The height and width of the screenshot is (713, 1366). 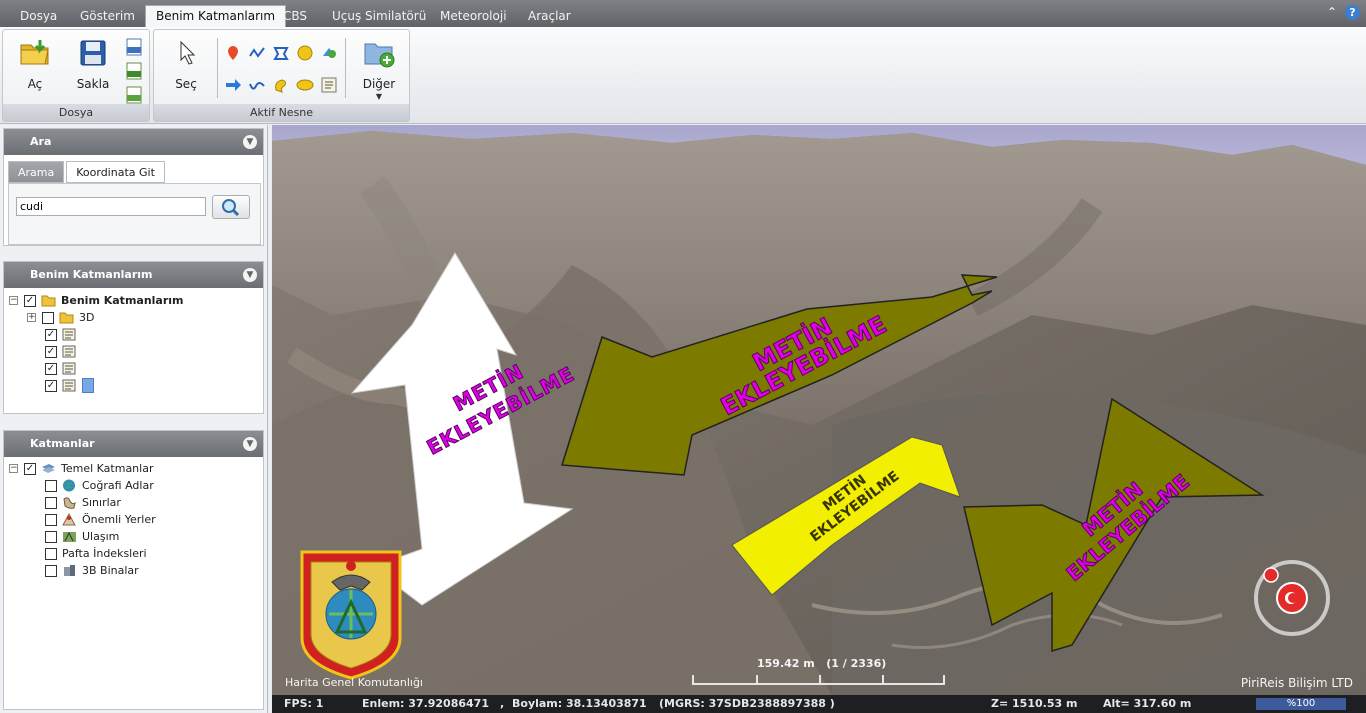 I want to click on open-button: Aç, so click(x=35, y=63).